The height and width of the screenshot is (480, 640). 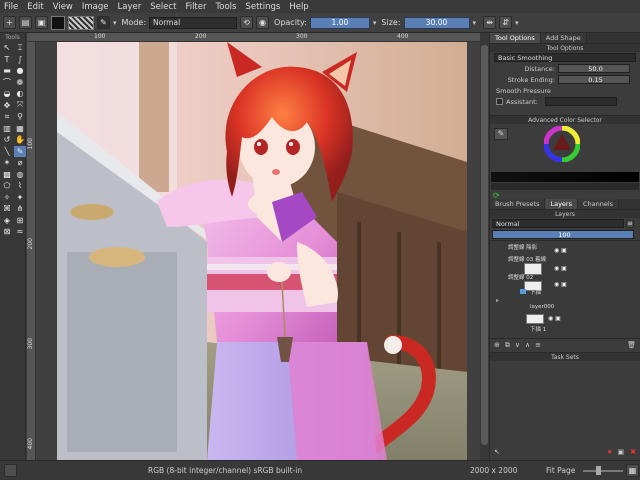 What do you see at coordinates (562, 144) in the screenshot?
I see `color-wheel` at bounding box center [562, 144].